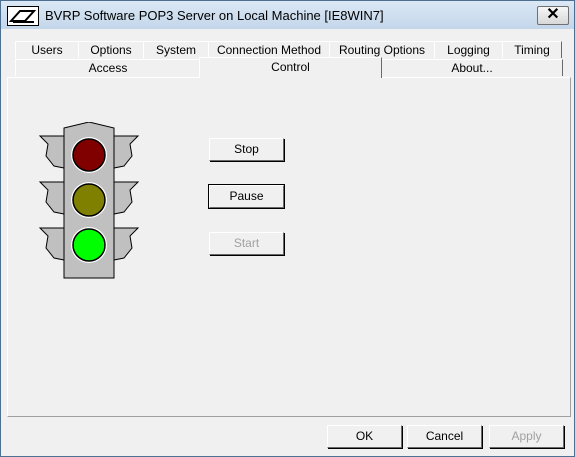  Describe the element at coordinates (246, 149) in the screenshot. I see `stop-button: Stop` at that location.